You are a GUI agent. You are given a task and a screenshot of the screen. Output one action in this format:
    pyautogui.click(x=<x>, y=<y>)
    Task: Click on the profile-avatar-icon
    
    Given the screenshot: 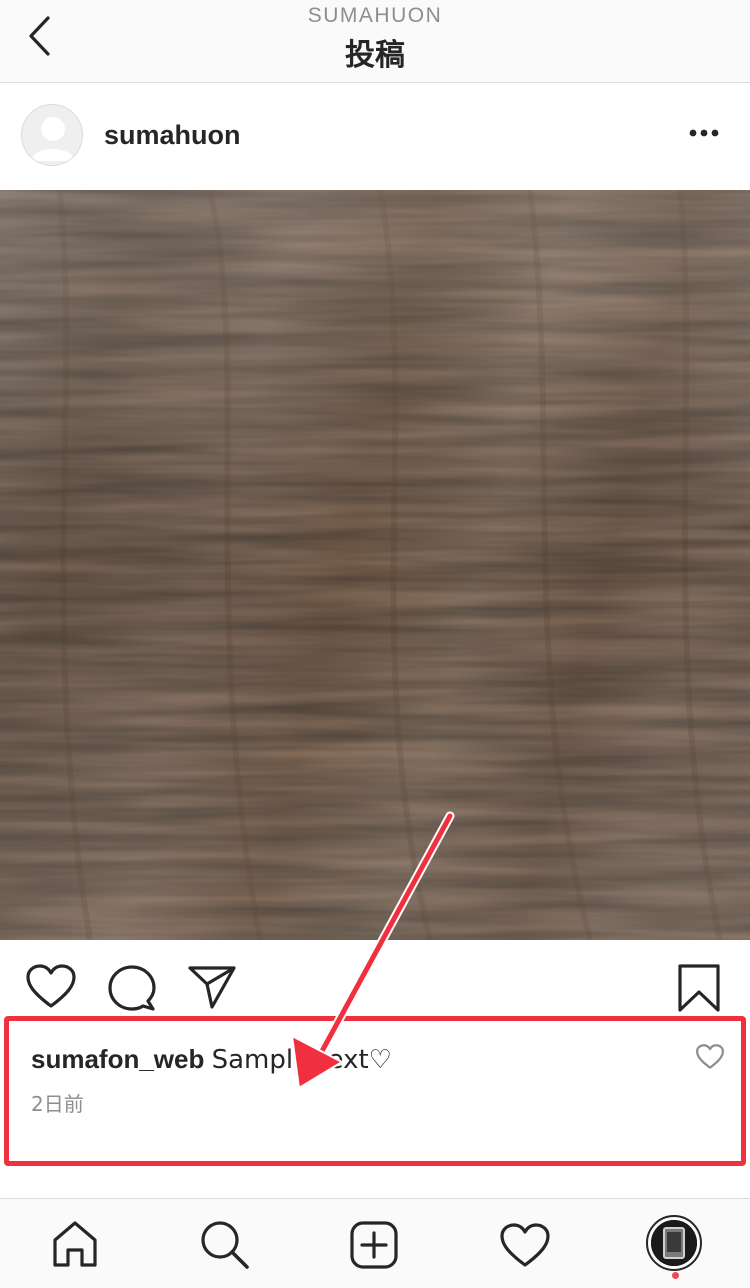 What is the action you would take?
    pyautogui.click(x=674, y=1243)
    